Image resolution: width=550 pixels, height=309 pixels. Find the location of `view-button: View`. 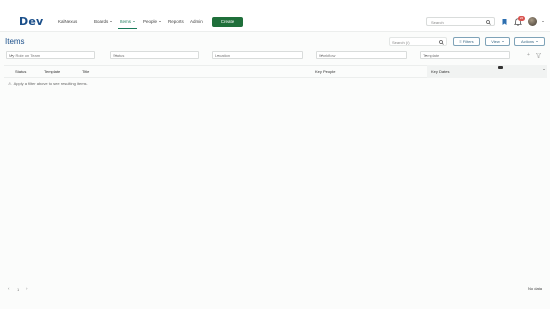

view-button: View is located at coordinates (497, 41).